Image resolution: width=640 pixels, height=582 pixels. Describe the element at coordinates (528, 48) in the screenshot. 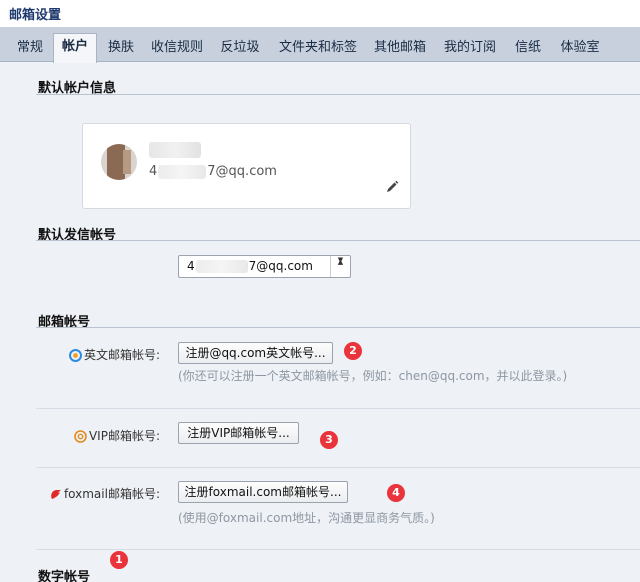

I see `tab-stationery: 信纸` at that location.